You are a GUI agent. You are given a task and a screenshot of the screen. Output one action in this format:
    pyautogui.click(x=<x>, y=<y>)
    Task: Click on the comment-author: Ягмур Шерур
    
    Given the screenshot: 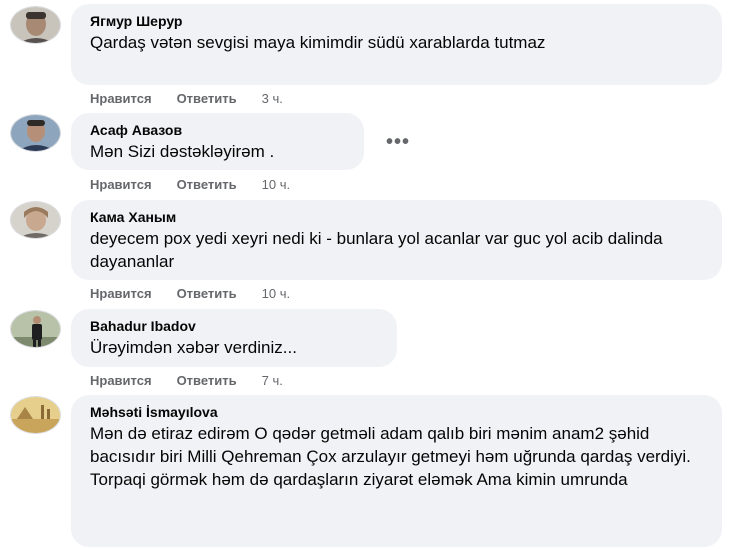 What is the action you would take?
    pyautogui.click(x=397, y=21)
    